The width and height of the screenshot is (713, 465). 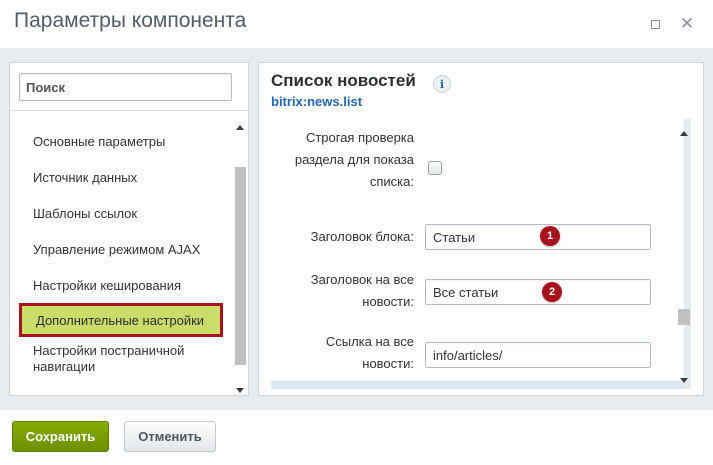 I want to click on sidebar-item-label: Настройки постраничной навигации, so click(x=109, y=358).